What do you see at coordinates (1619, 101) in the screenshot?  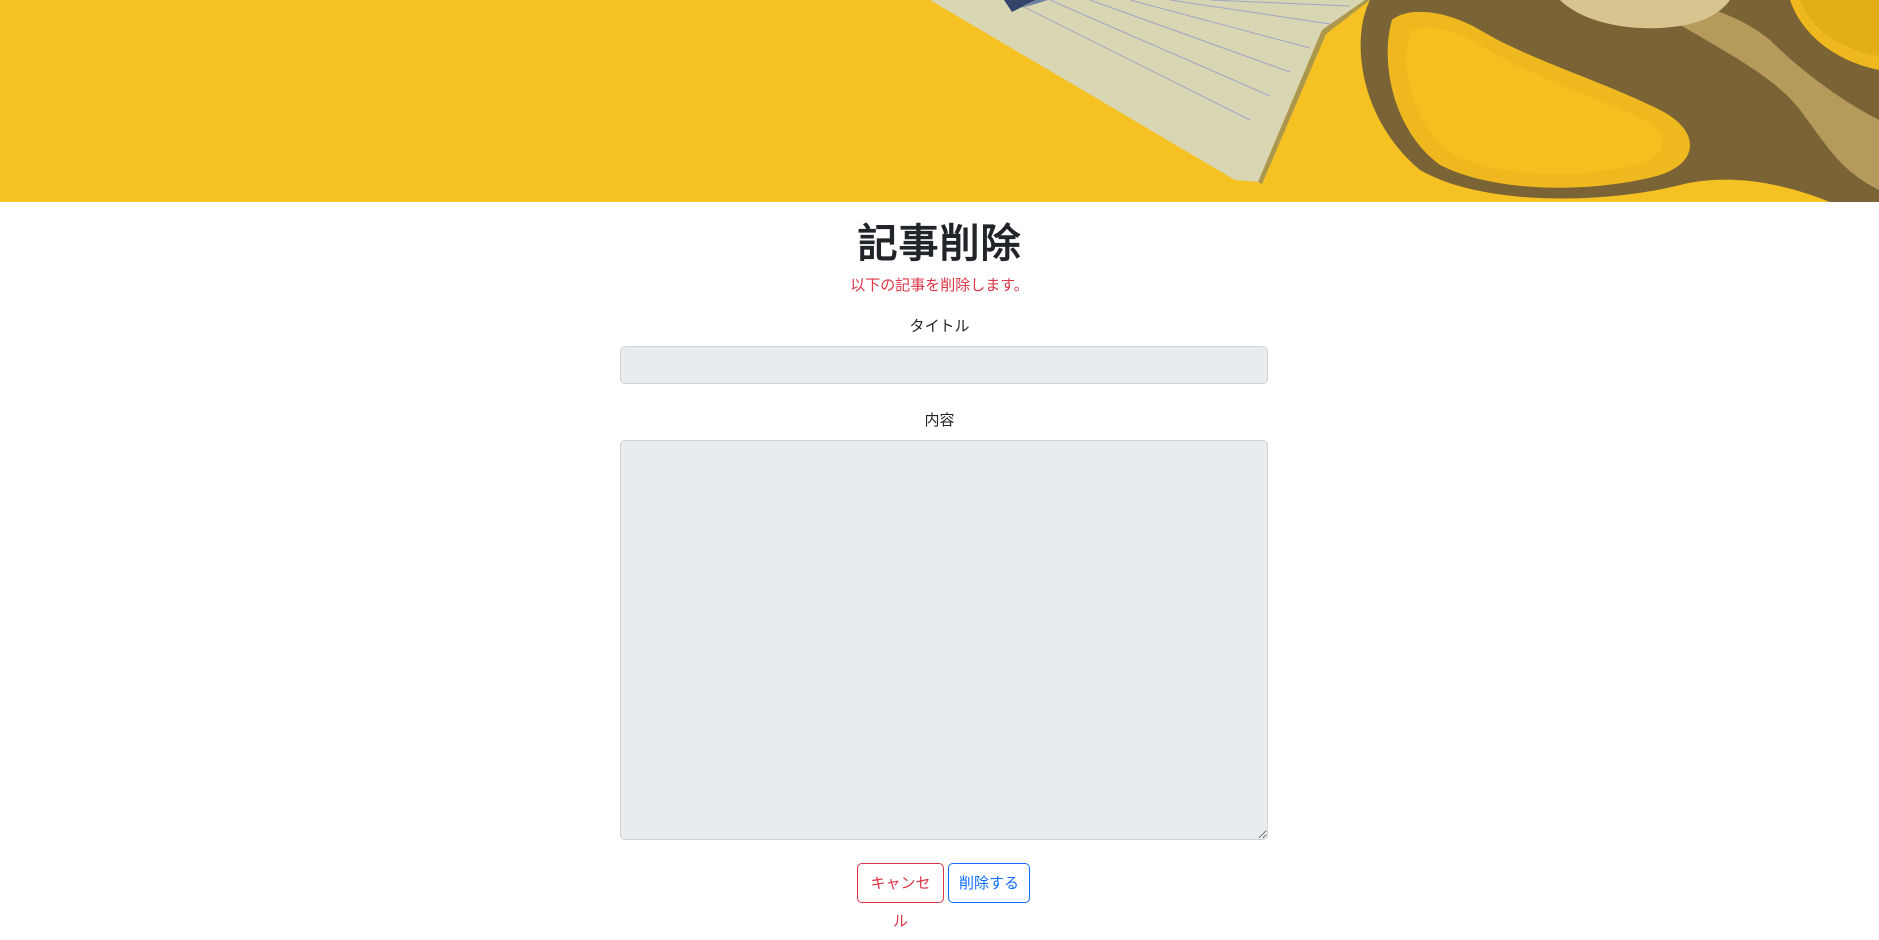 I see `scissors-illustration` at bounding box center [1619, 101].